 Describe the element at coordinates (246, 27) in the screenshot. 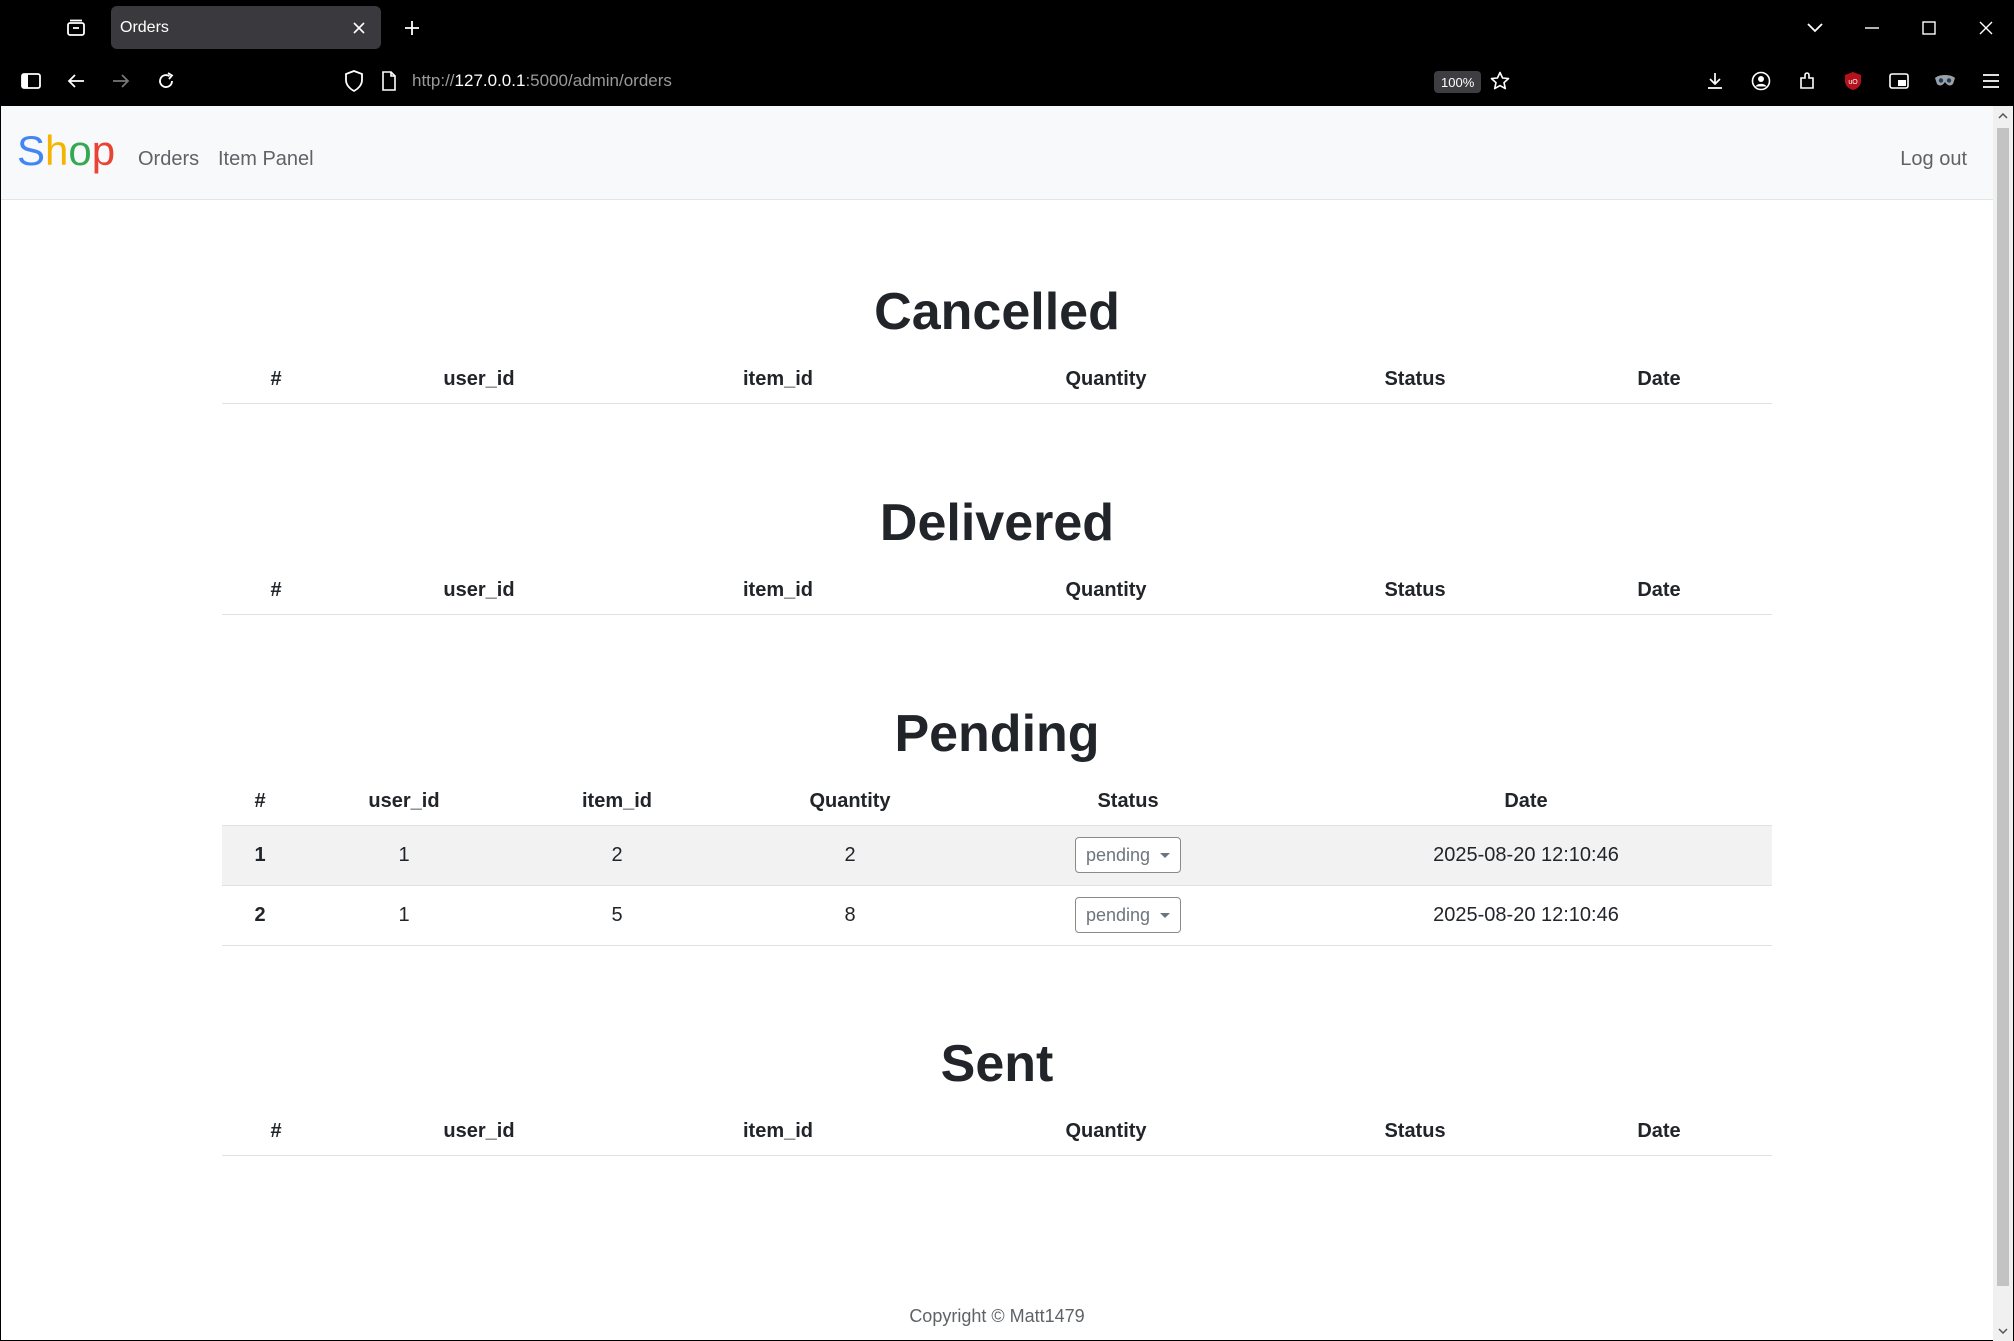

I see `browser-tab-orders: Orders` at that location.